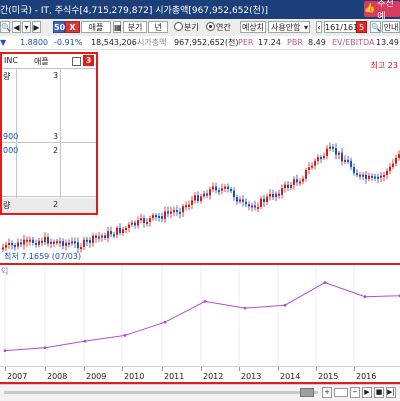 The image size is (400, 401). I want to click on chart-scrollbar: + − ▶ ■ ▶|, so click(200, 392).